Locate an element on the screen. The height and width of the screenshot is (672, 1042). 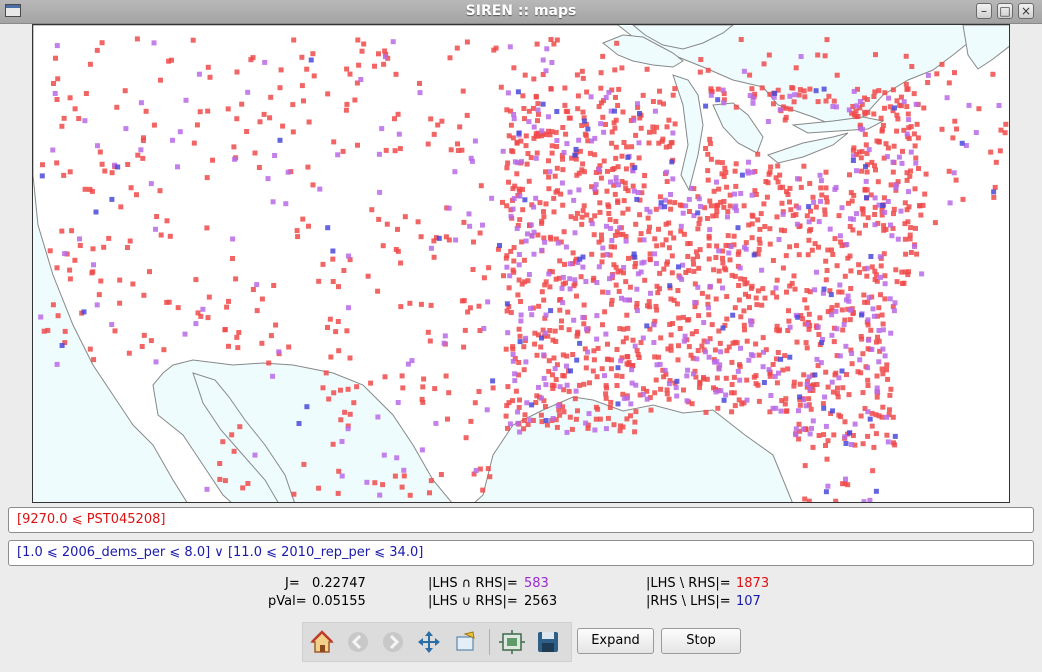
pan-icon is located at coordinates (429, 642).